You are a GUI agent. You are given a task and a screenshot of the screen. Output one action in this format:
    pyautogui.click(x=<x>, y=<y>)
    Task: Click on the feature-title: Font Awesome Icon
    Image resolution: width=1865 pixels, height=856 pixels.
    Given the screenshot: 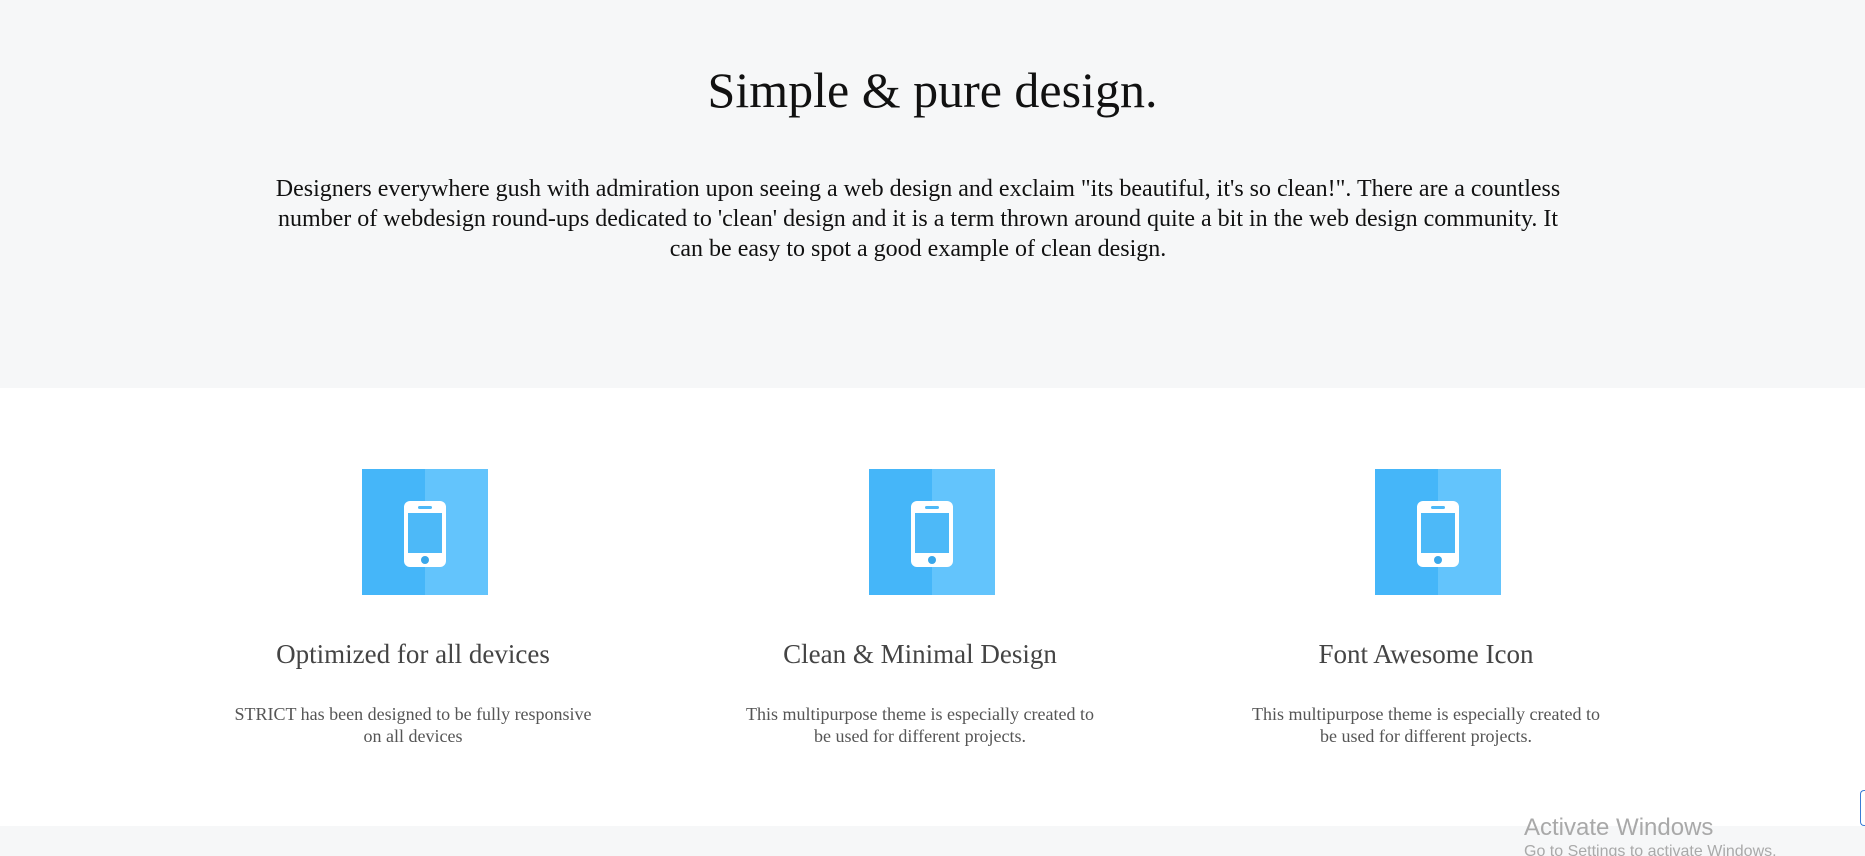 What is the action you would take?
    pyautogui.click(x=1426, y=654)
    